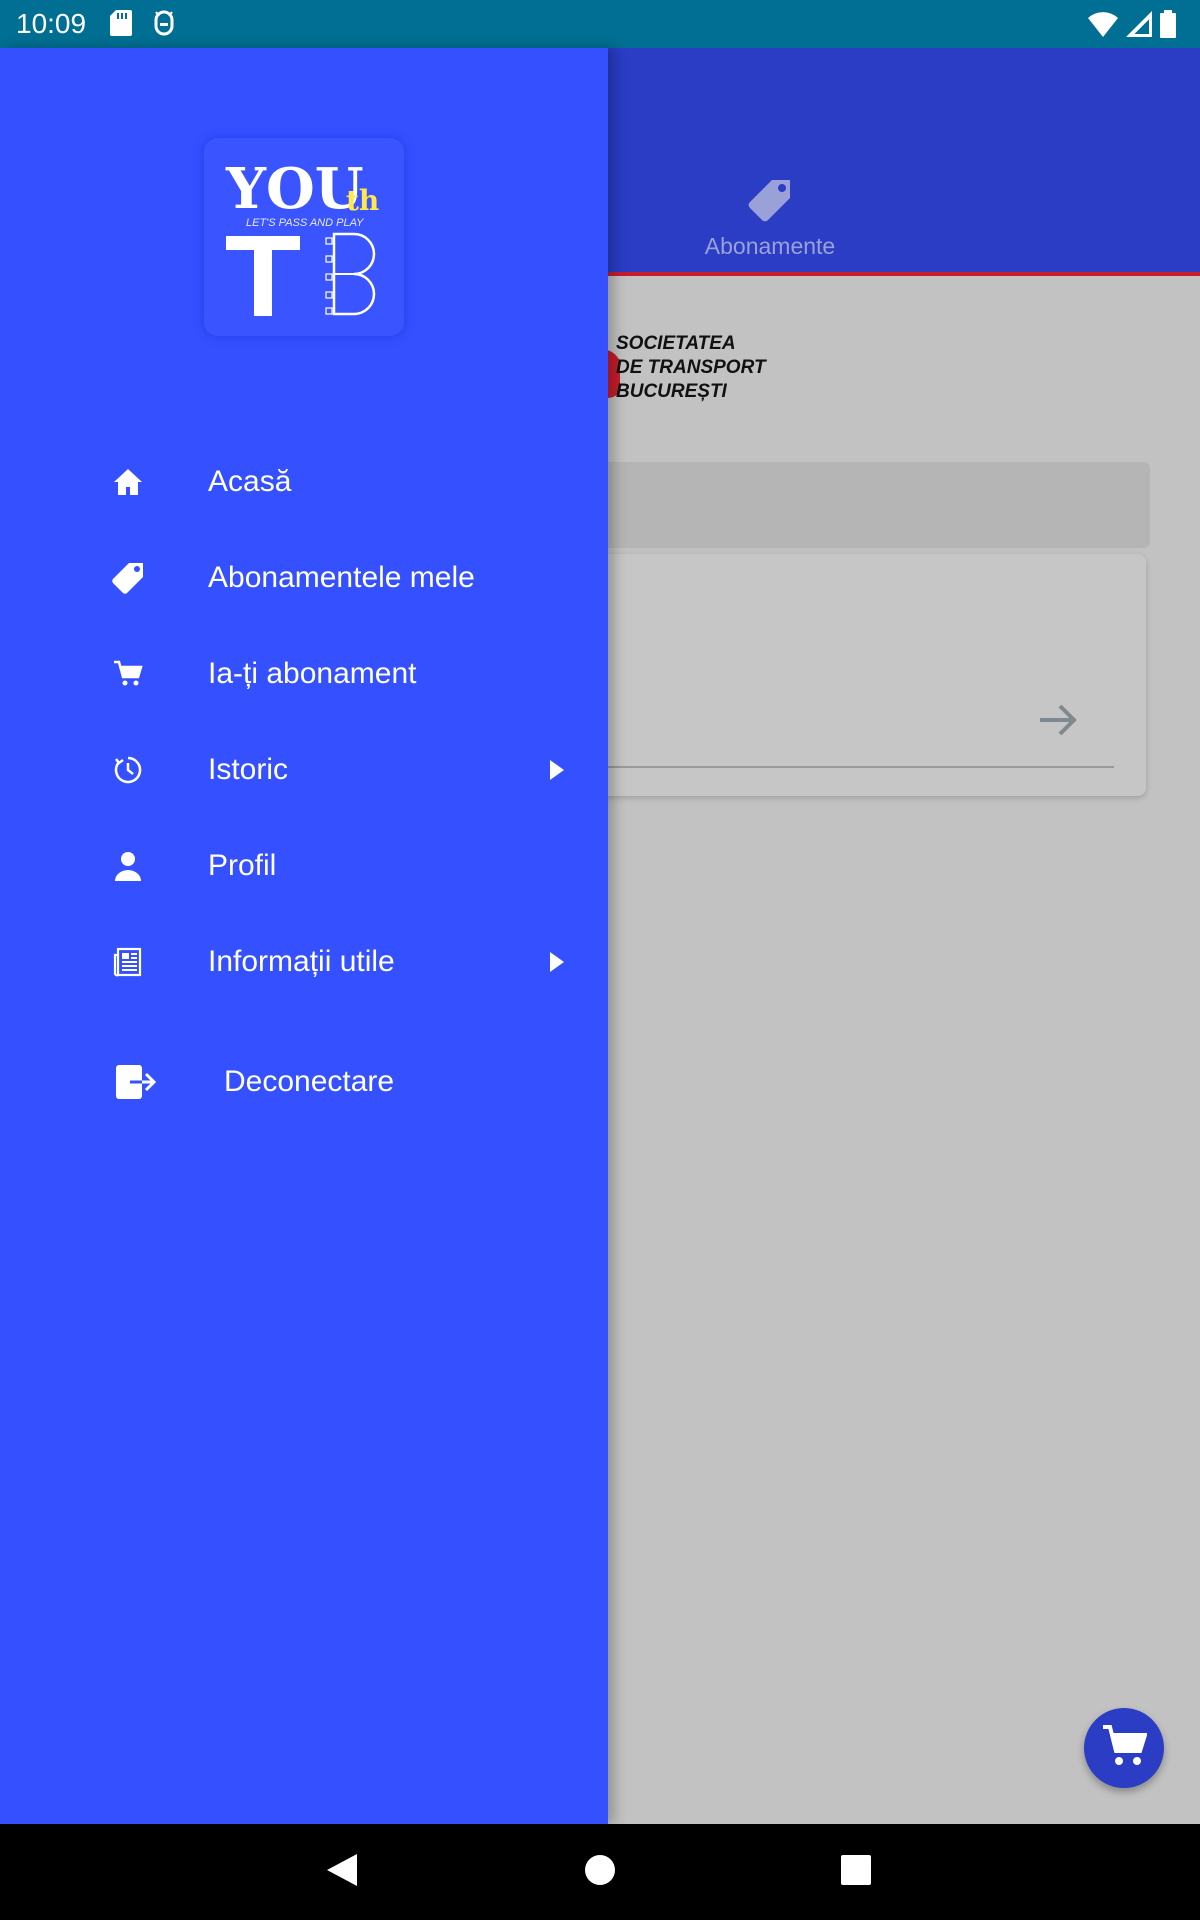 The height and width of the screenshot is (1920, 1200). I want to click on menu-label-abonamentele-mele: Abonamentele mele, so click(341, 577).